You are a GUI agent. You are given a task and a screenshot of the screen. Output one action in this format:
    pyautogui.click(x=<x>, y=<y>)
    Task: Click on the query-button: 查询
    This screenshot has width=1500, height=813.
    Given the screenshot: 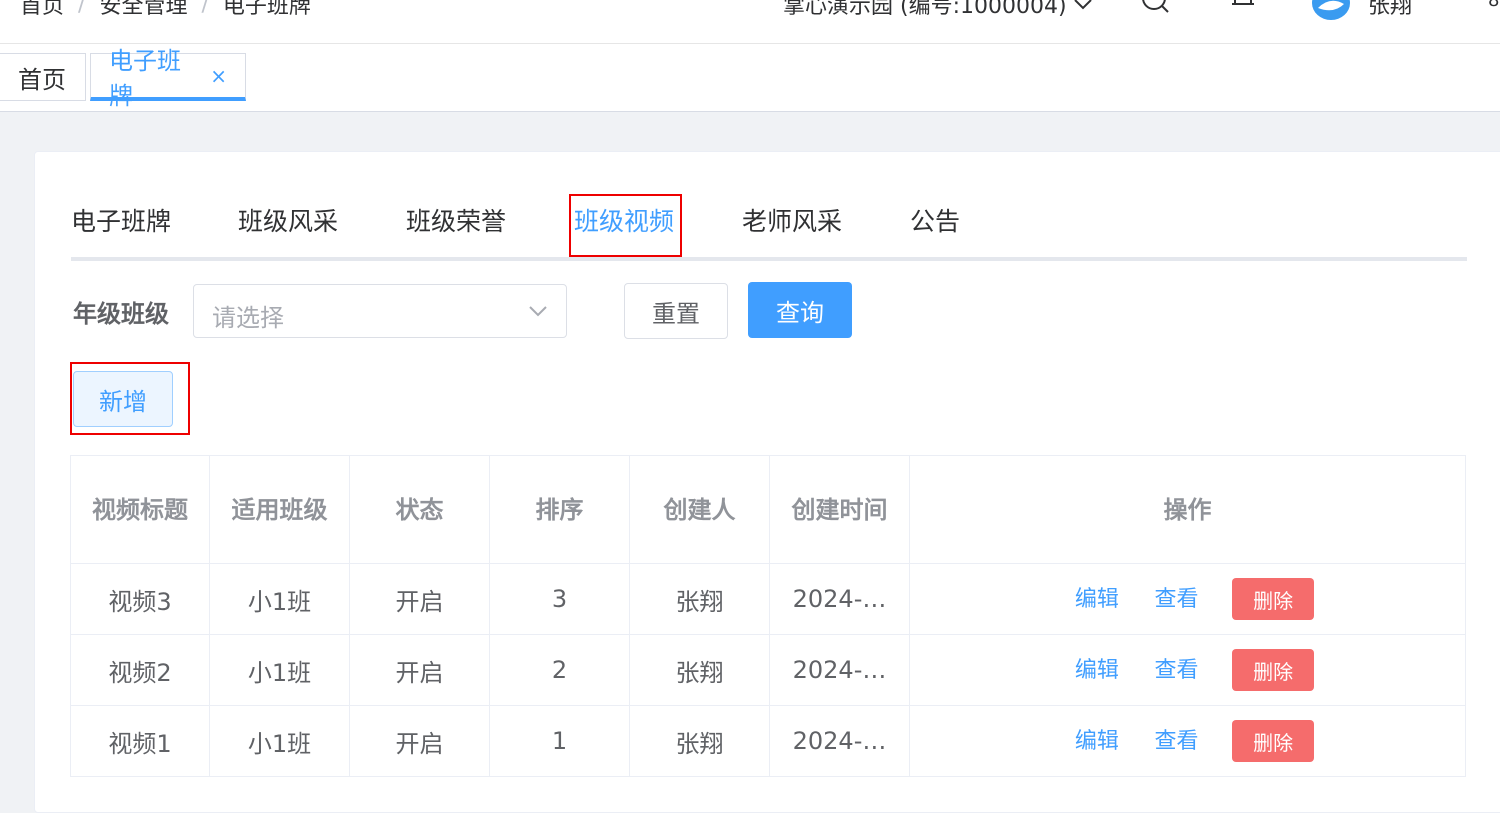 What is the action you would take?
    pyautogui.click(x=800, y=310)
    